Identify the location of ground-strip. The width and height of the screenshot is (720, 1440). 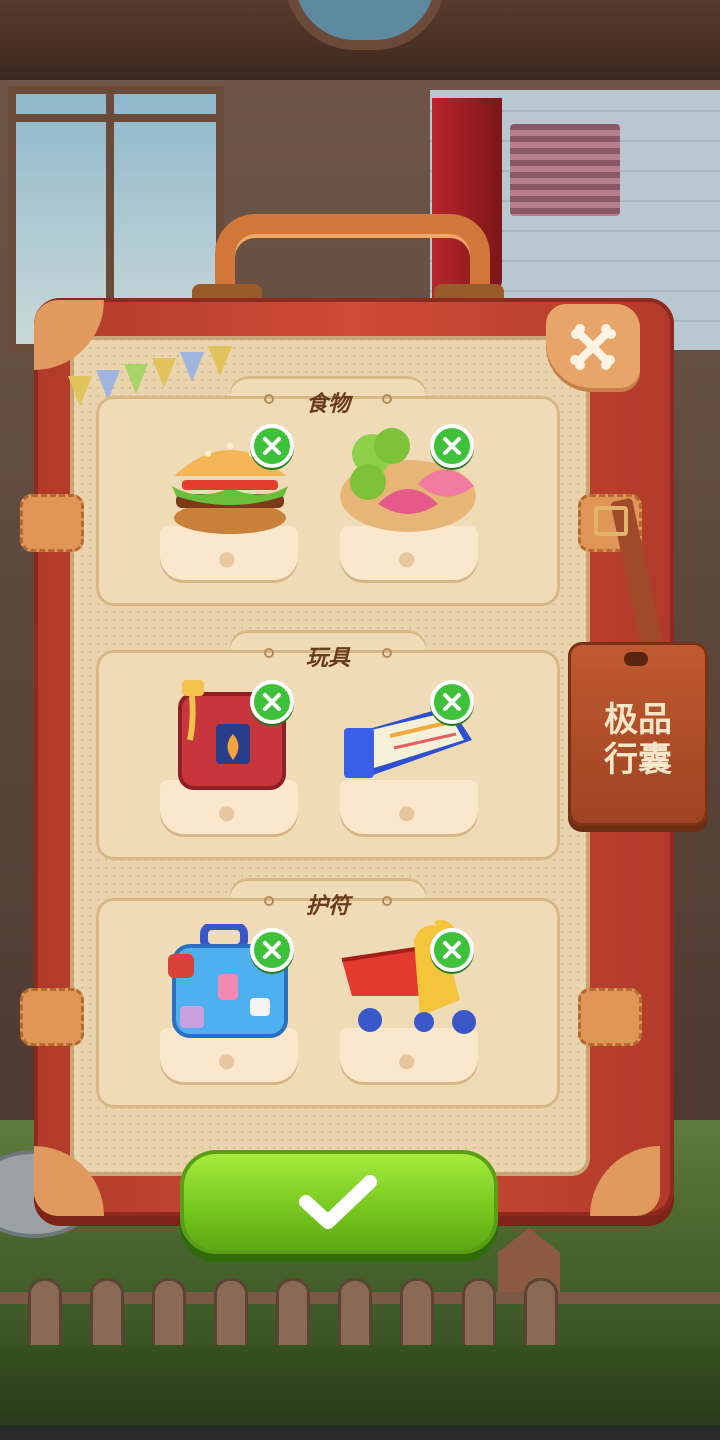
(360, 1432).